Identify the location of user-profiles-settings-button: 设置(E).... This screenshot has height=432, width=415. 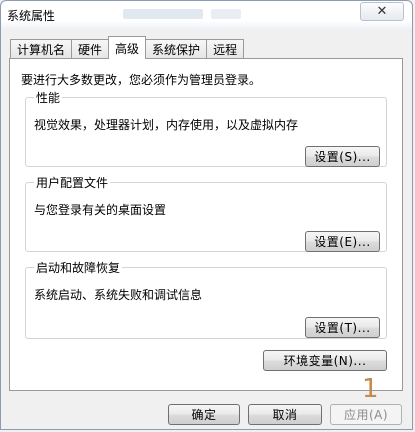
(342, 241).